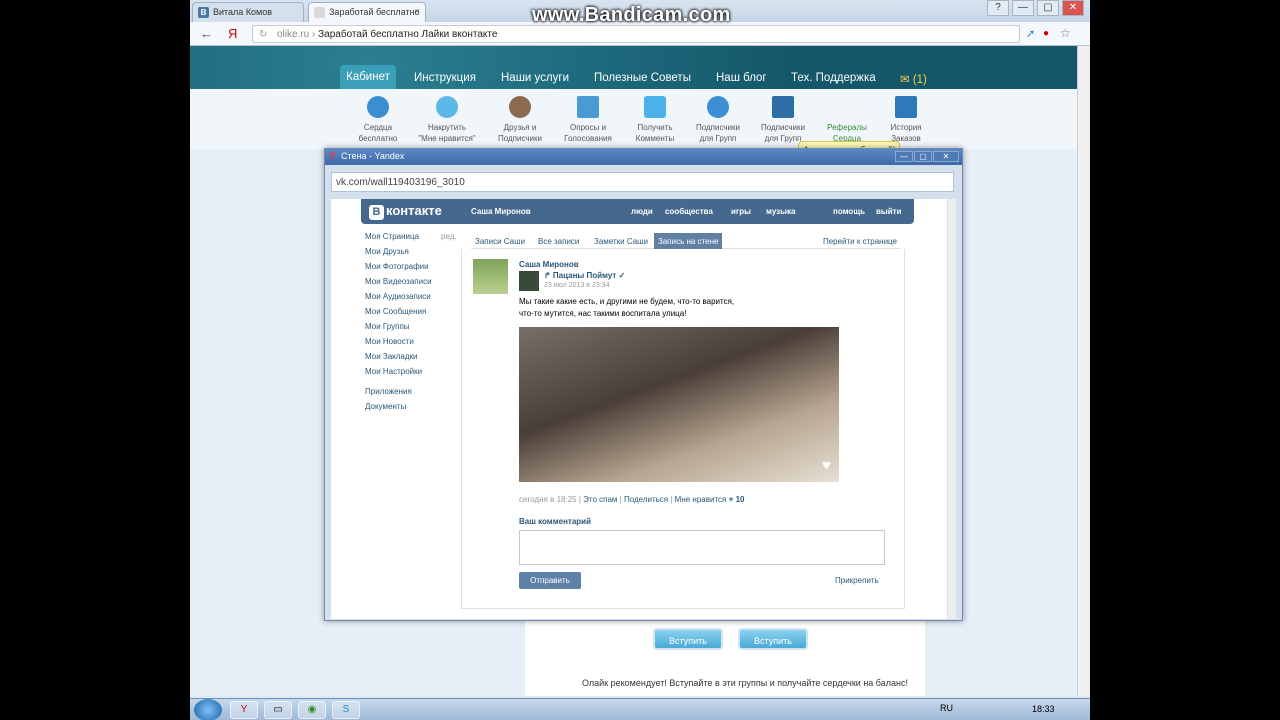  I want to click on like-link: Мне нравится, so click(701, 499).